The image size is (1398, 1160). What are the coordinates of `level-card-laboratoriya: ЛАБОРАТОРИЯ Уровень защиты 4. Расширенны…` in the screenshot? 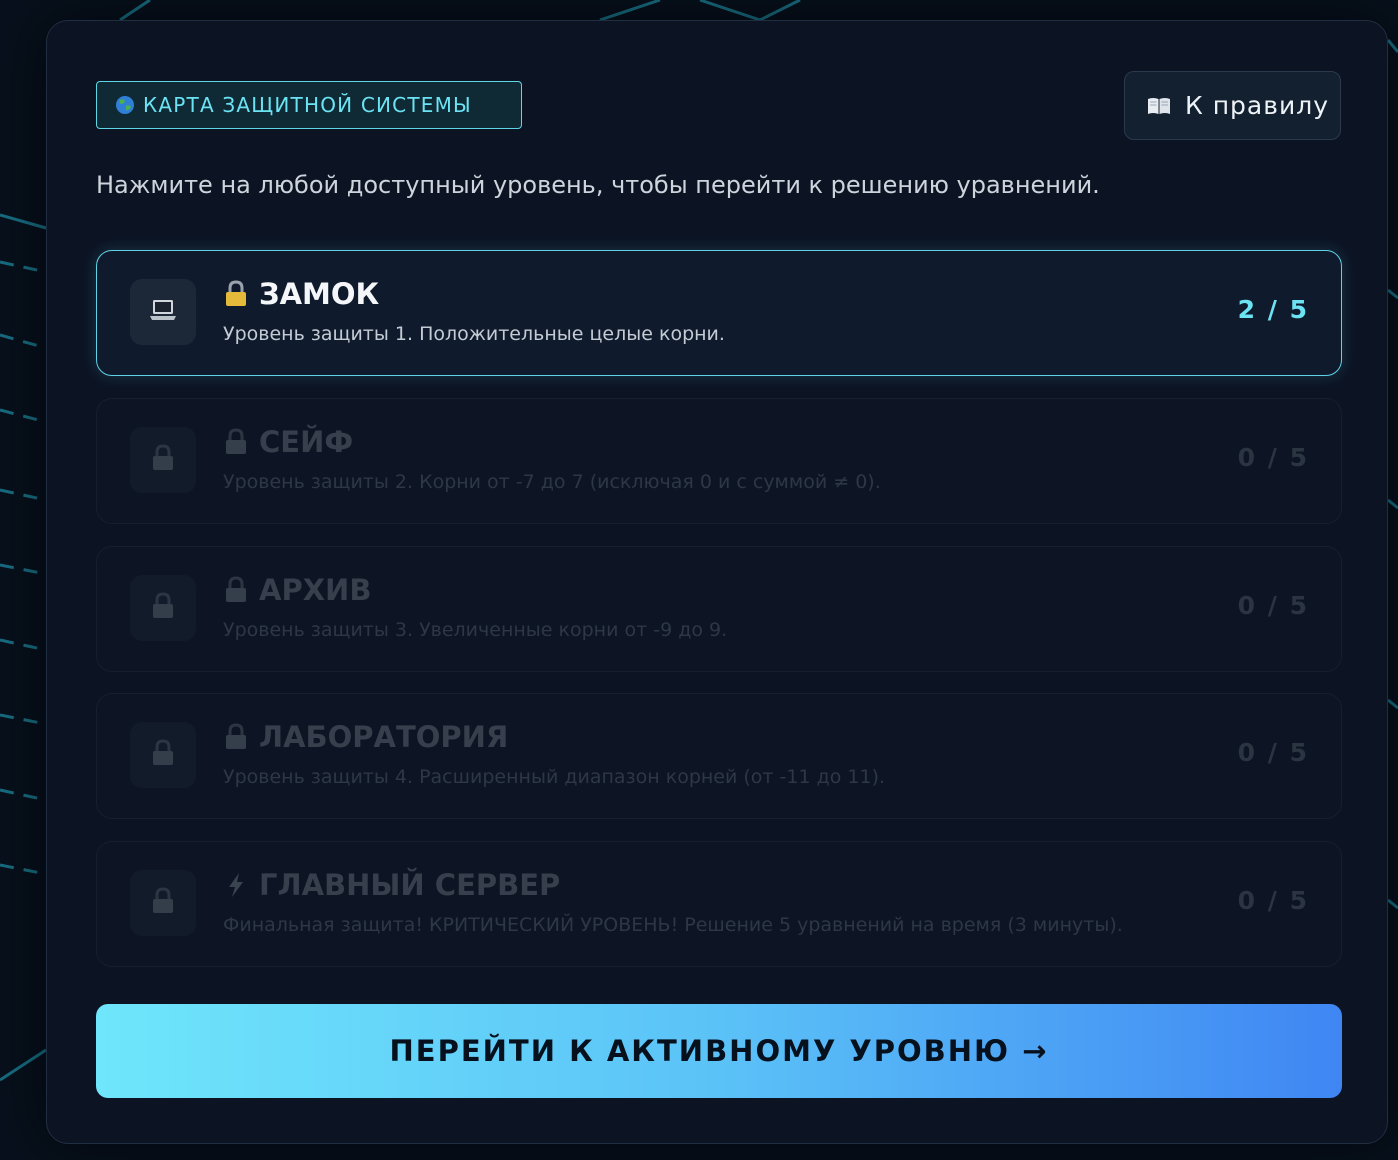 It's located at (719, 756).